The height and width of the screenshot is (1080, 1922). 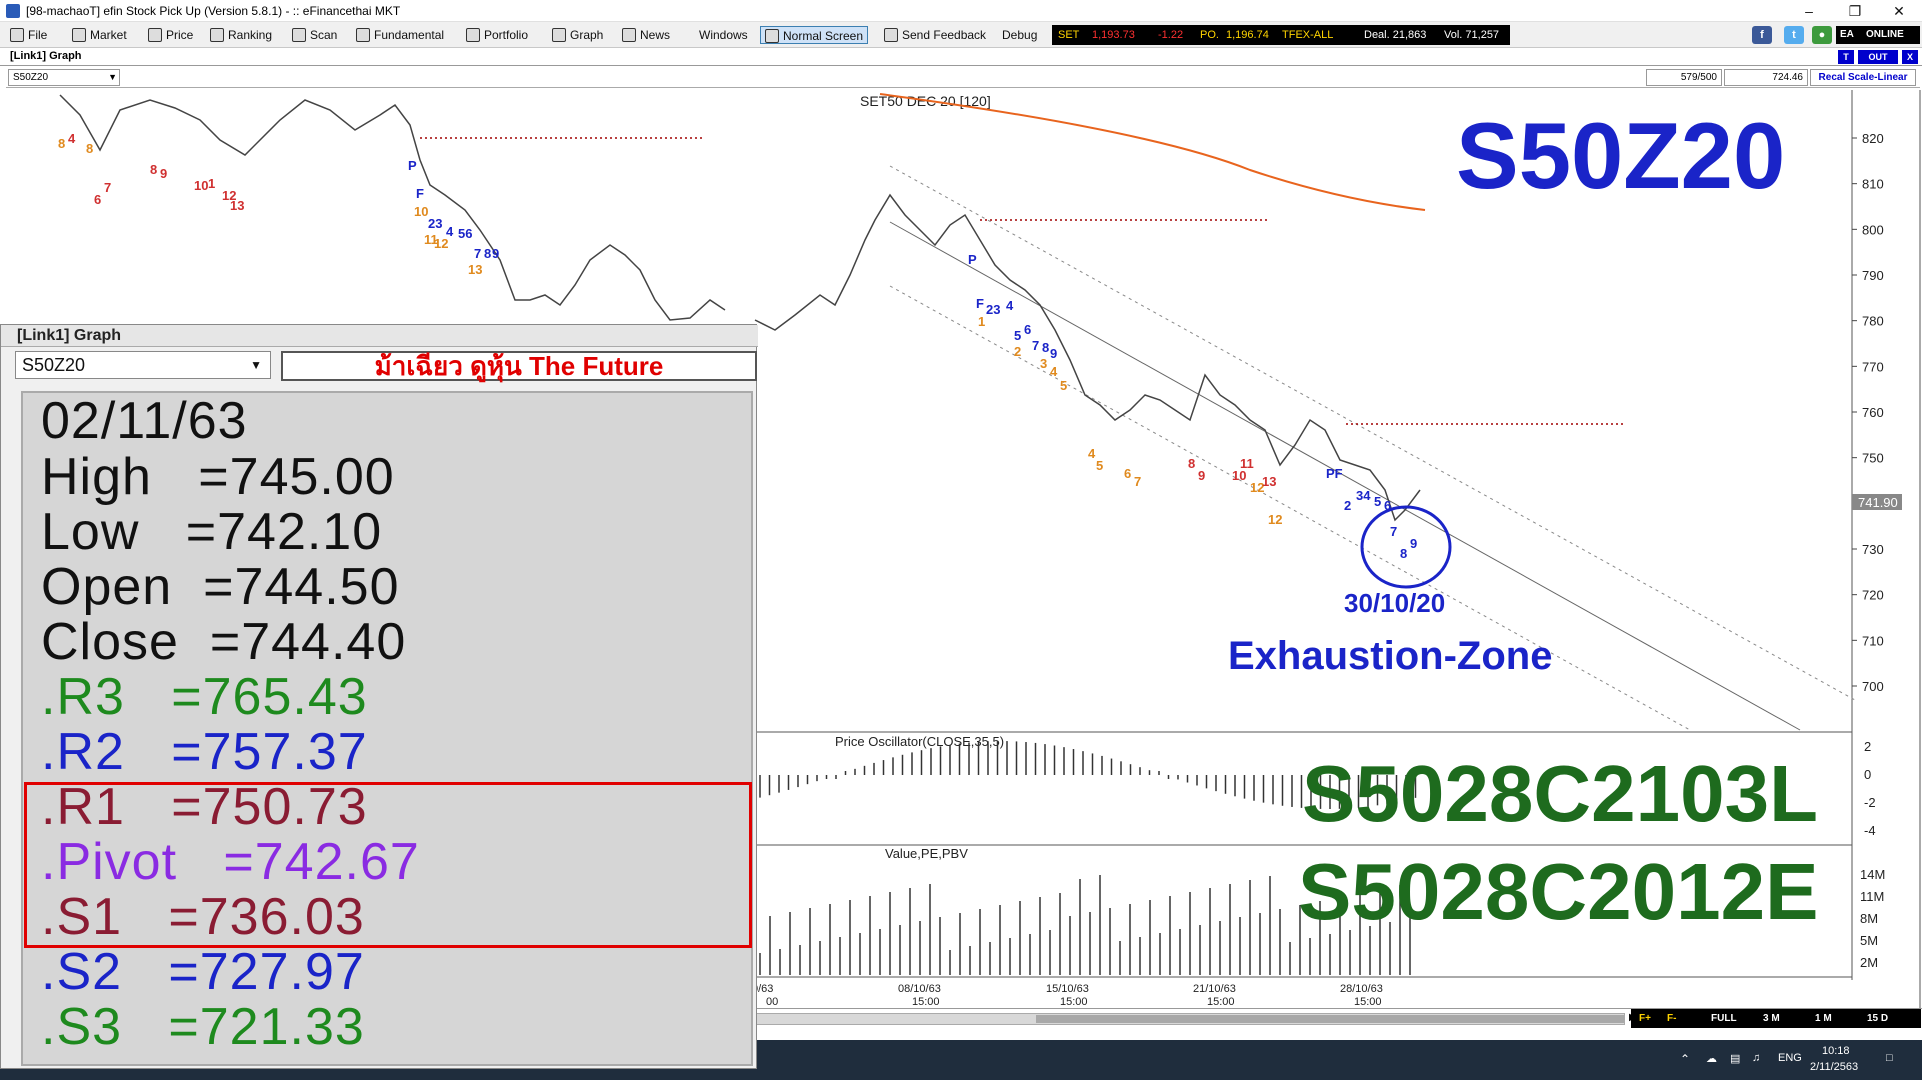 I want to click on date-label: 28/10/63, so click(x=1361, y=989).